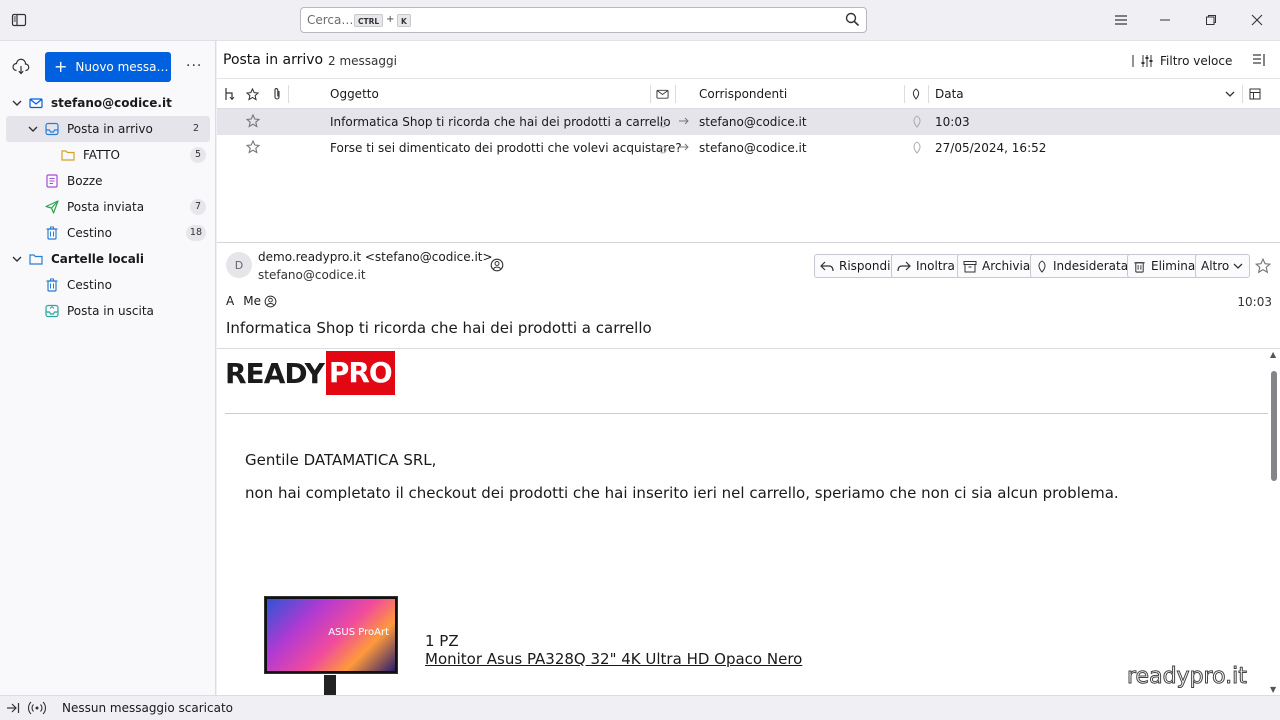  What do you see at coordinates (1139, 267) in the screenshot?
I see `trash-icon` at bounding box center [1139, 267].